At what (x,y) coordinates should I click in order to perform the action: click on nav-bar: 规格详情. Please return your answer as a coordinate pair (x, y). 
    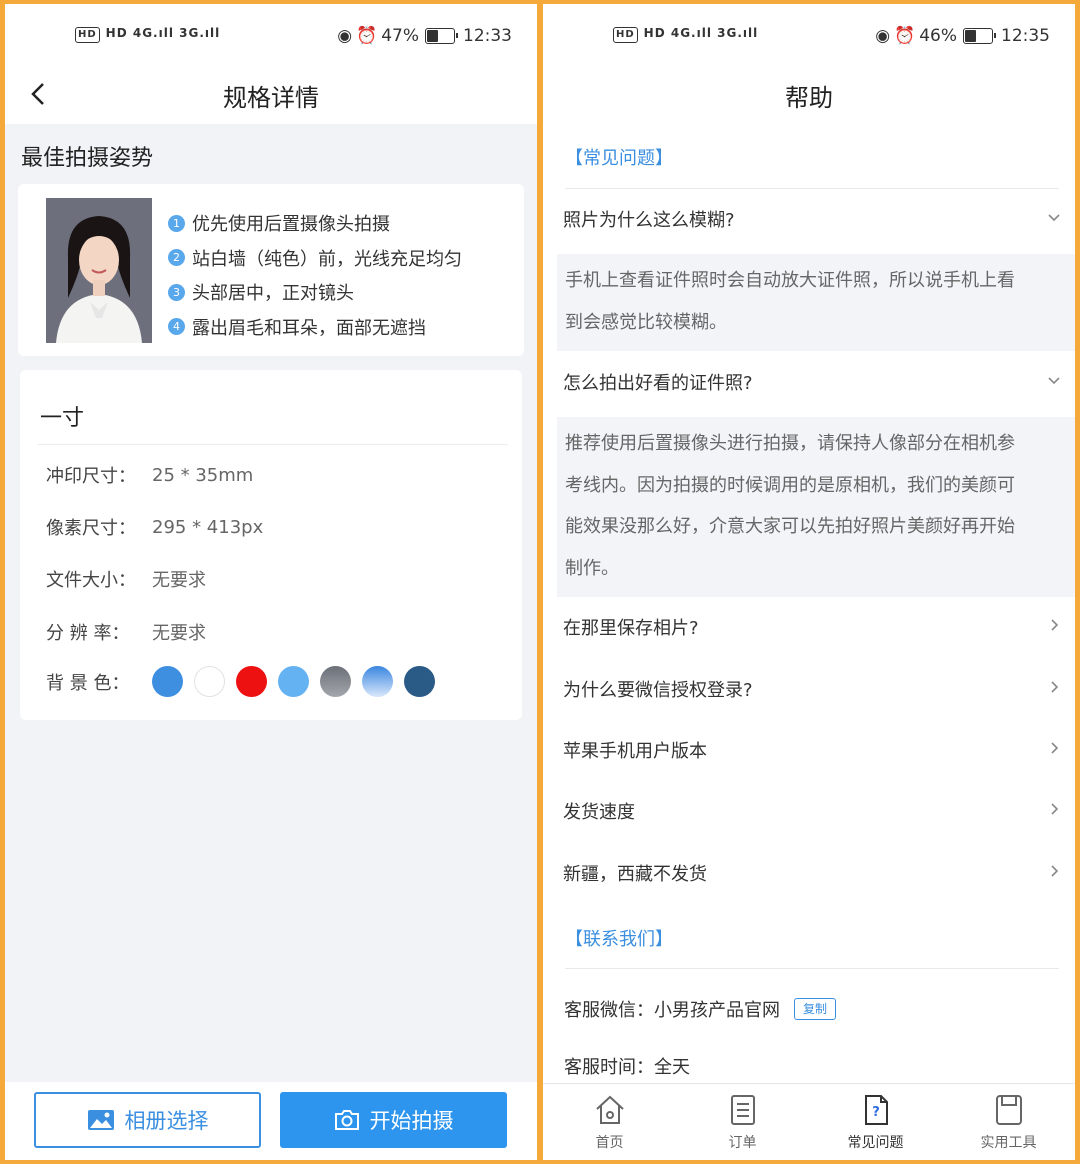
    Looking at the image, I should click on (271, 97).